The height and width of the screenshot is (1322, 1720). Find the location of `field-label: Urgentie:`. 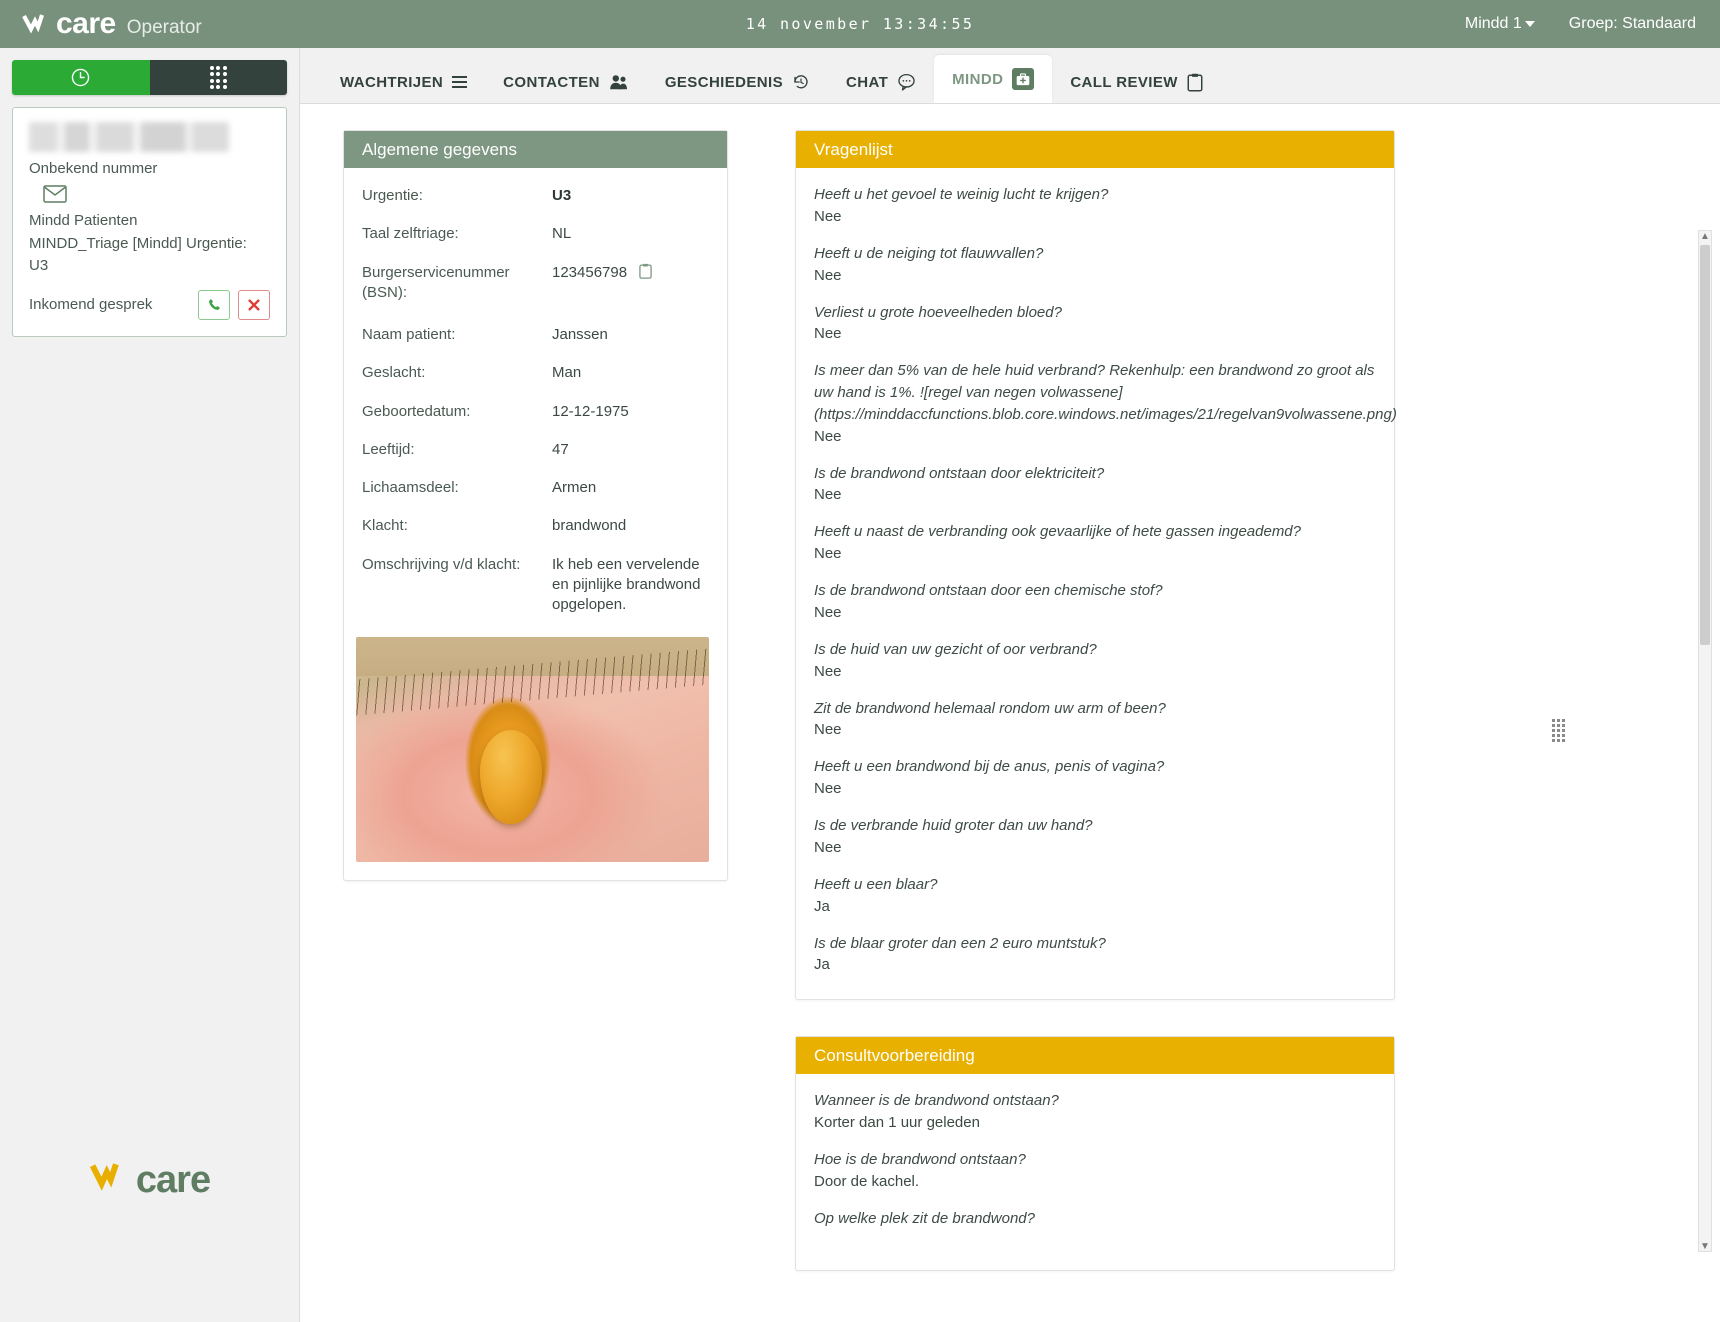

field-label: Urgentie: is located at coordinates (392, 195).